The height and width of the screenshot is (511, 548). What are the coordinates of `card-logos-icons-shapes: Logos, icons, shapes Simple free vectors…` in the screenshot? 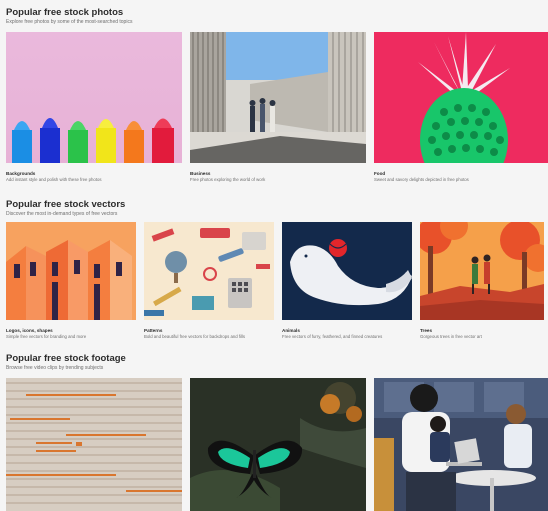 It's located at (71, 280).